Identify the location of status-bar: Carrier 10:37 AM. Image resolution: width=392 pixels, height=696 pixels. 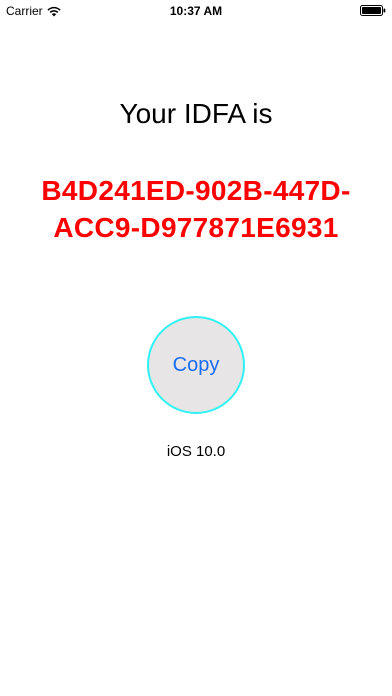
(196, 11).